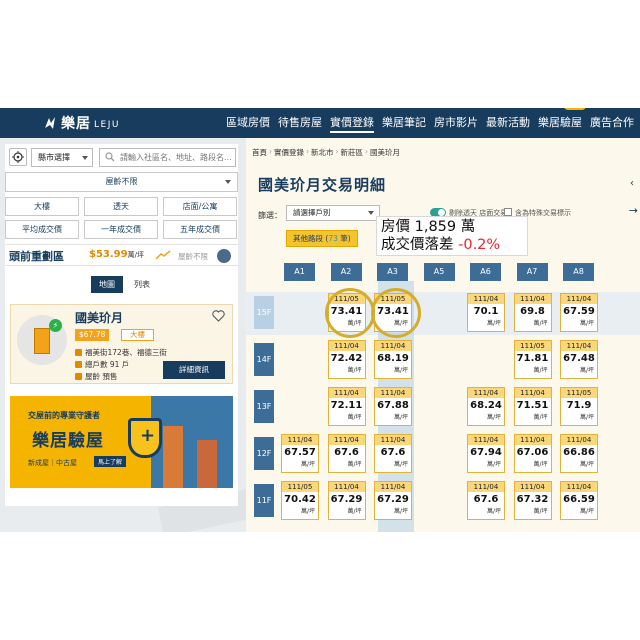 The height and width of the screenshot is (640, 640). What do you see at coordinates (163, 255) in the screenshot?
I see `trend-up-icon` at bounding box center [163, 255].